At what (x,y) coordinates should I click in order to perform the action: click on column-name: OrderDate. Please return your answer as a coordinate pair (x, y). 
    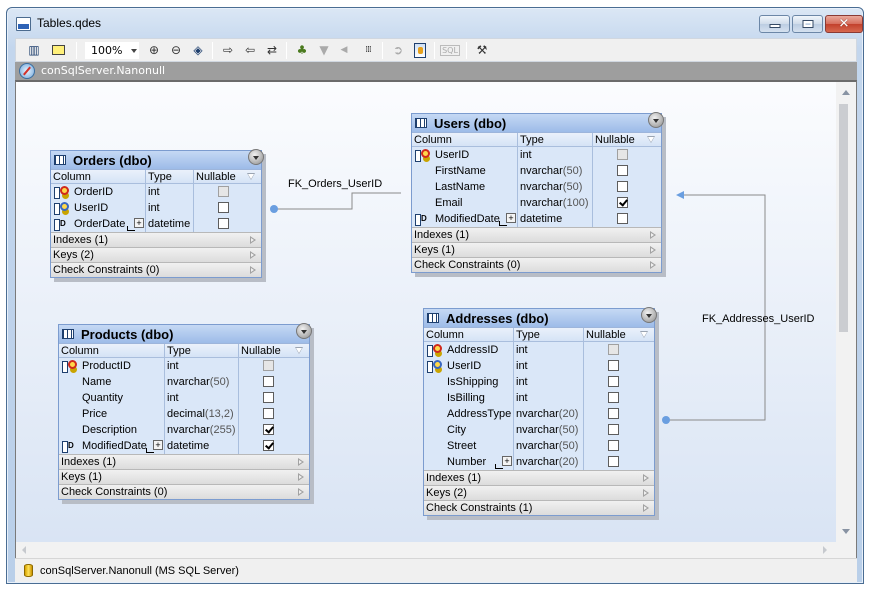
    Looking at the image, I should click on (99, 224).